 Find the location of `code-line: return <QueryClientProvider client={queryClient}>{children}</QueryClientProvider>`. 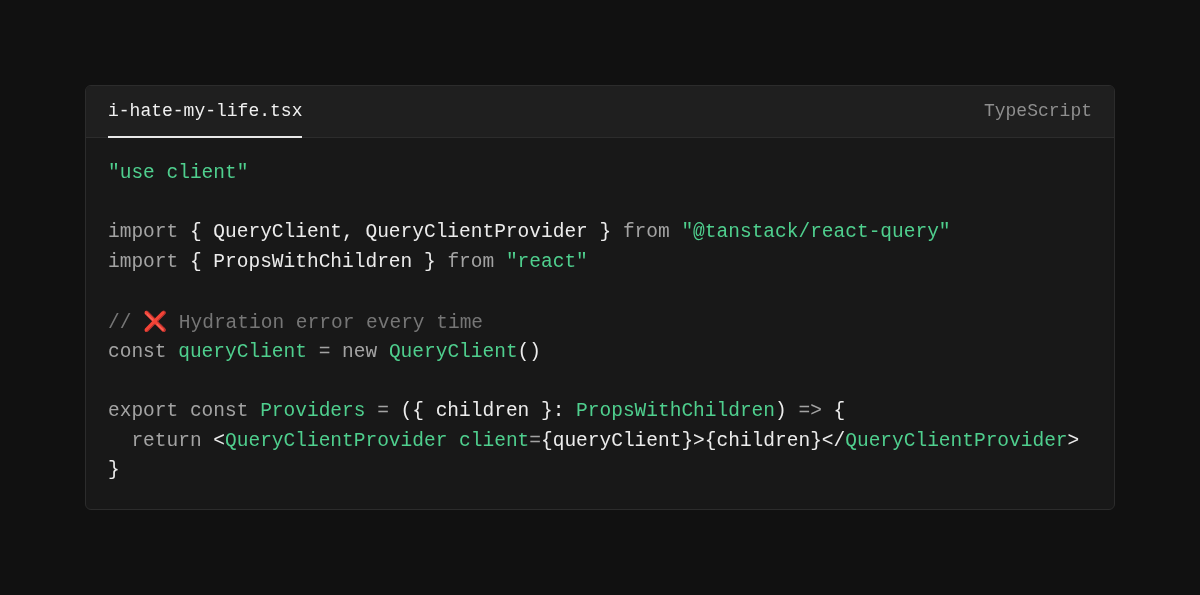

code-line: return <QueryClientProvider client={queryClient}>{children}</QueryClientProvider> is located at coordinates (605, 441).